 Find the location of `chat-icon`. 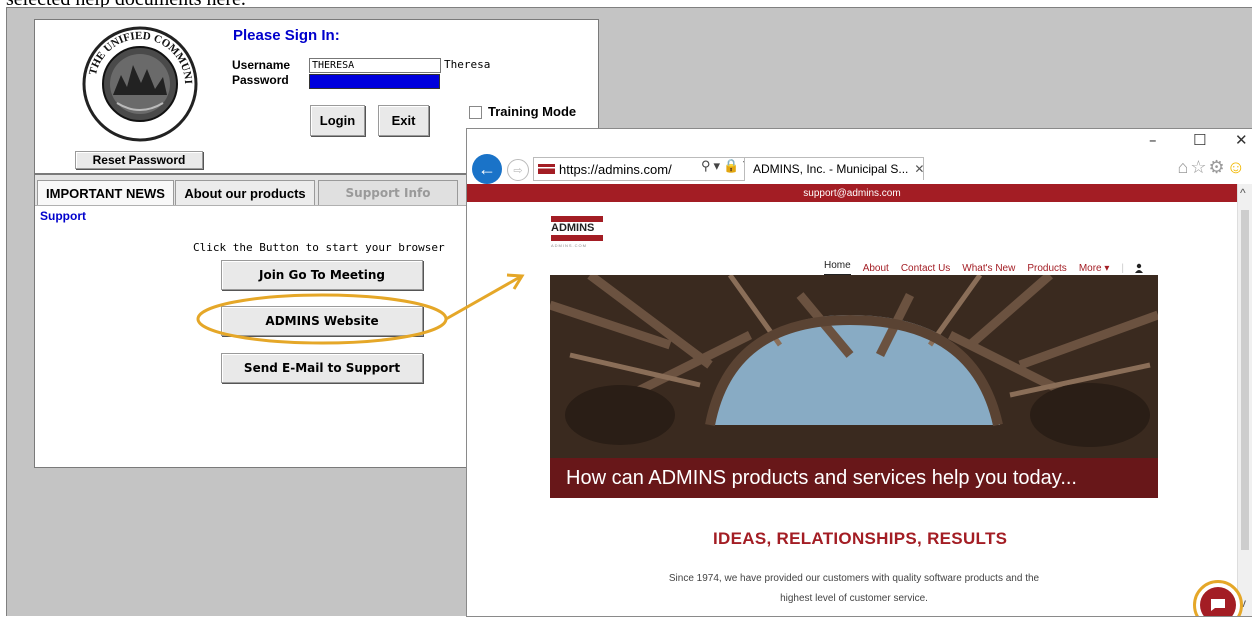

chat-icon is located at coordinates (1218, 601).